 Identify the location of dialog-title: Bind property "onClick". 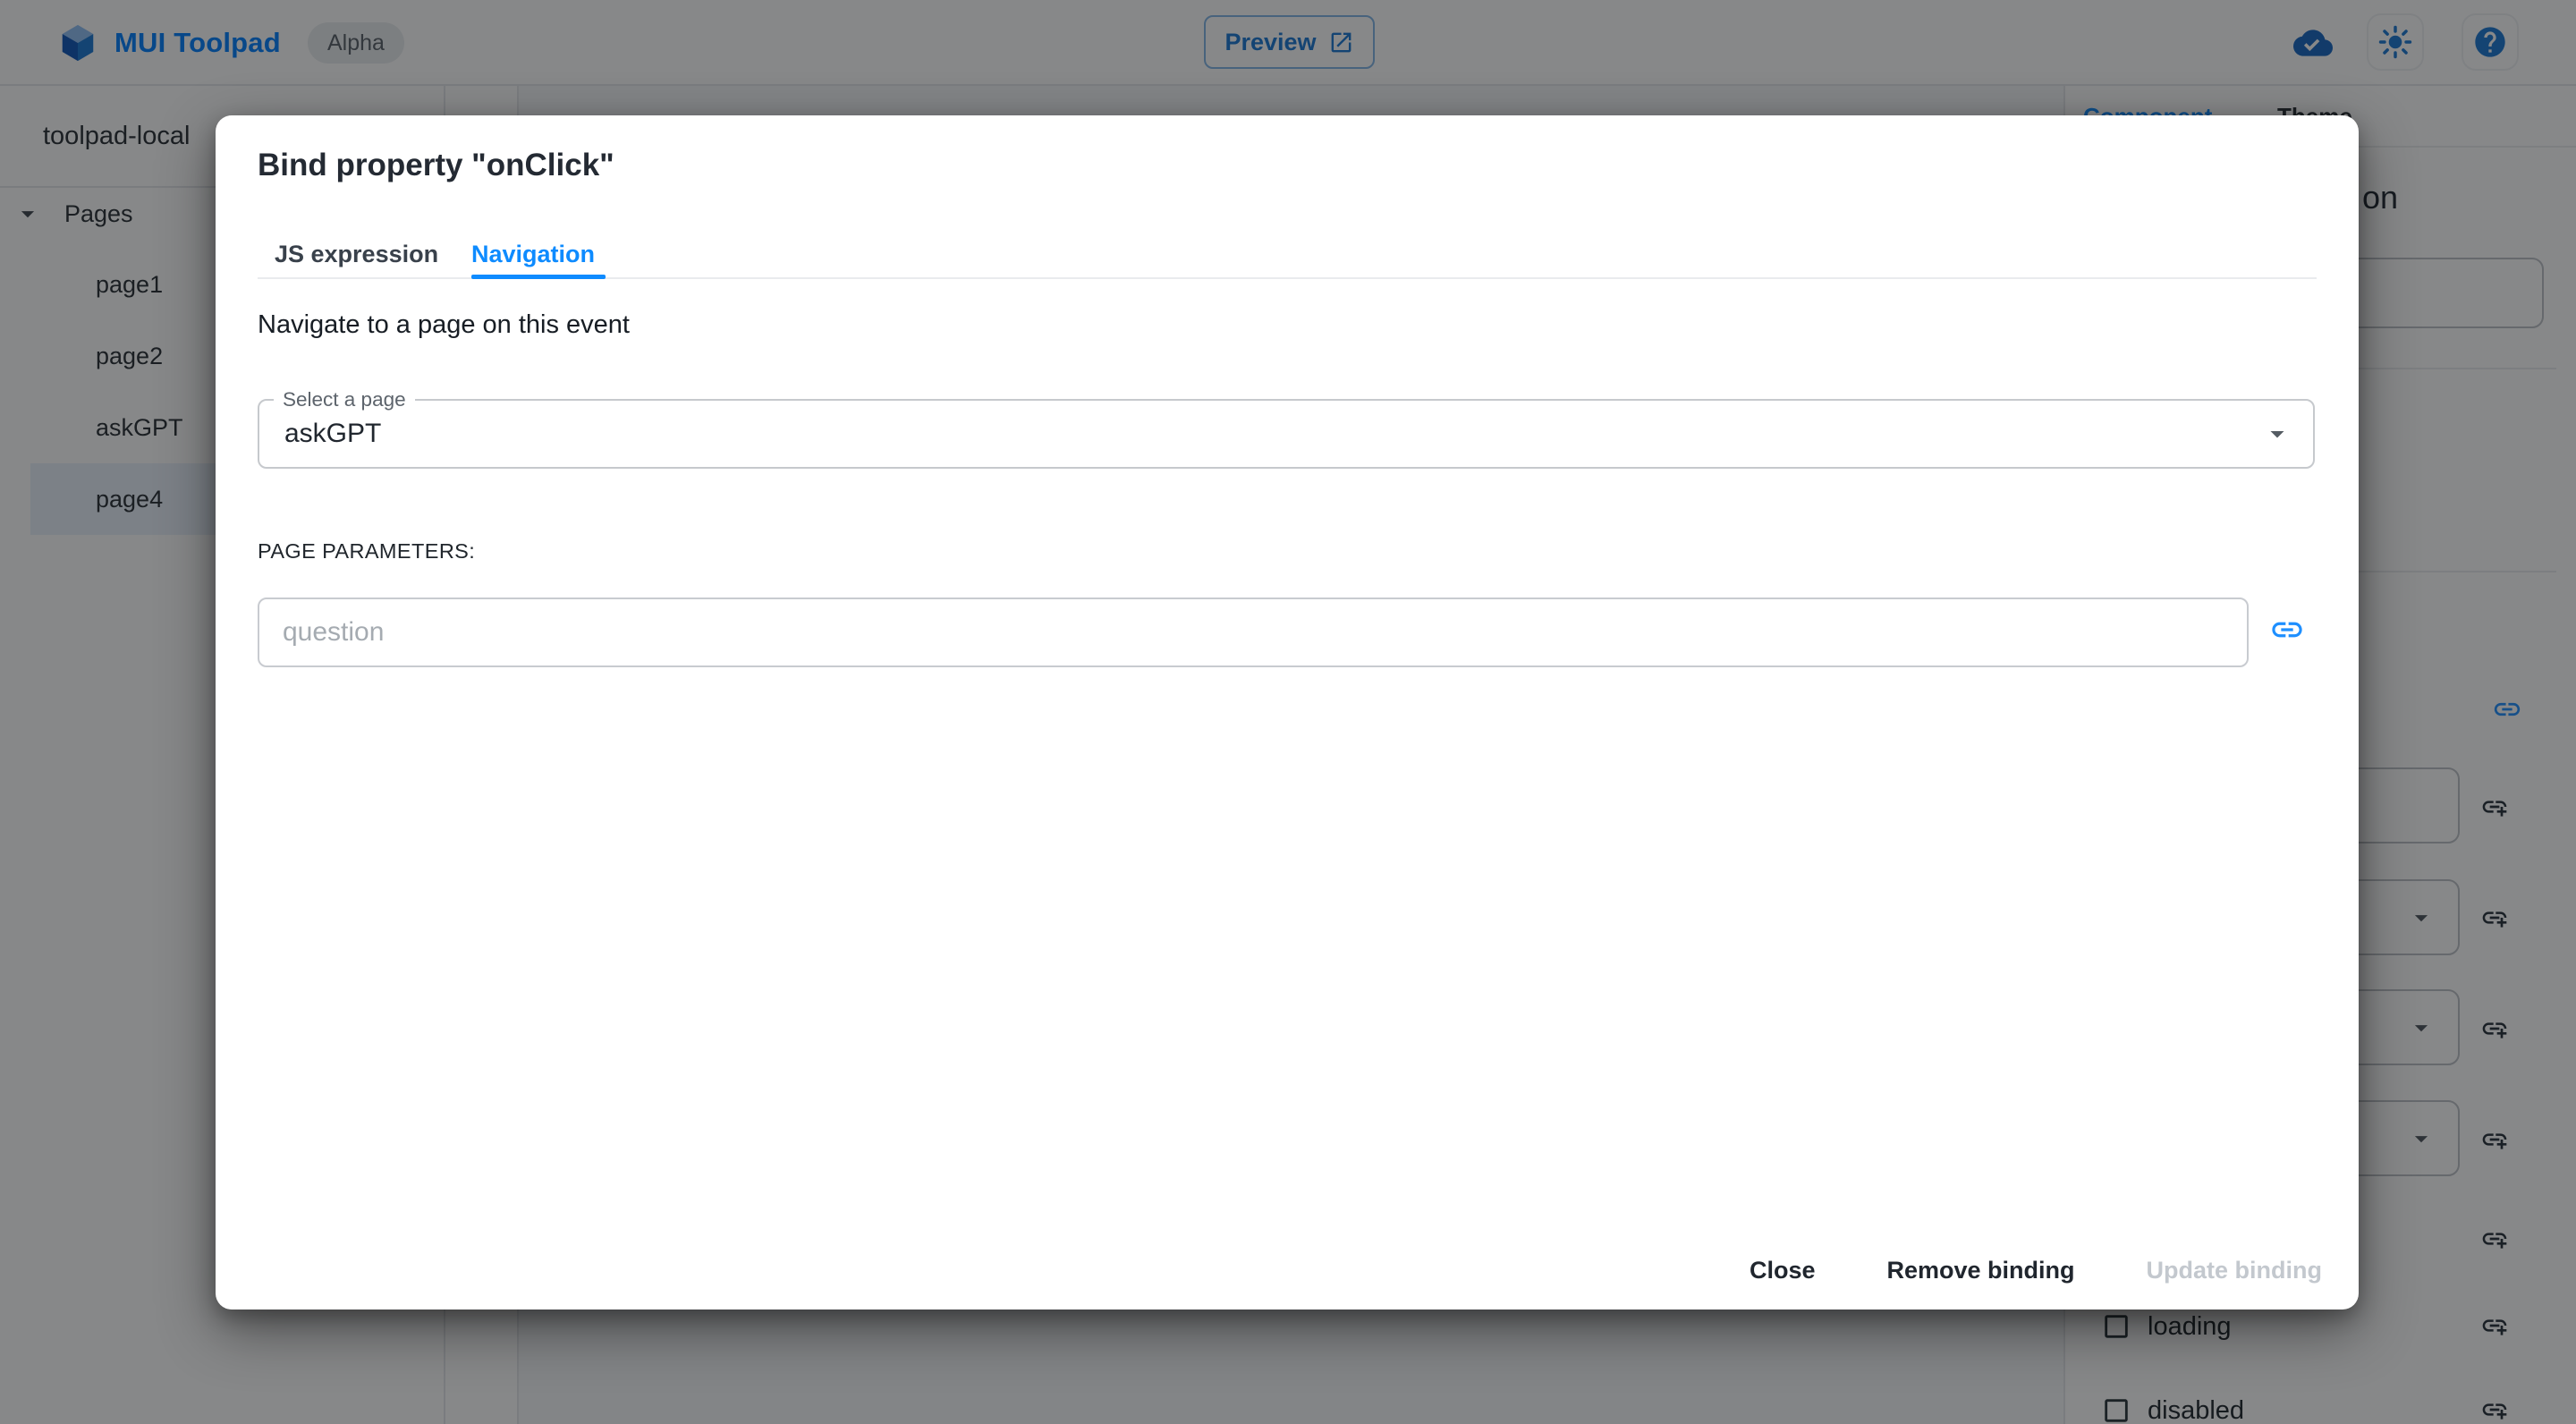
(436, 165).